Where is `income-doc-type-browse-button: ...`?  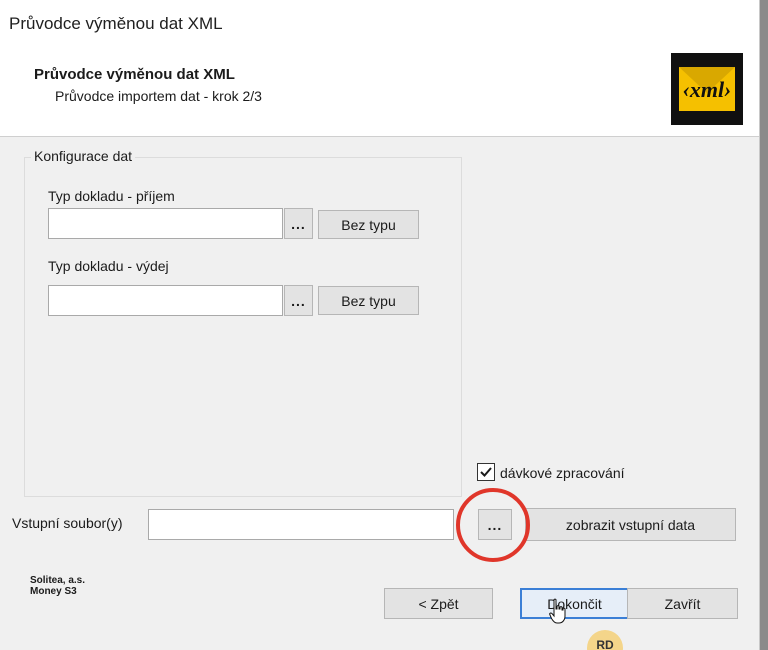
income-doc-type-browse-button: ... is located at coordinates (298, 223).